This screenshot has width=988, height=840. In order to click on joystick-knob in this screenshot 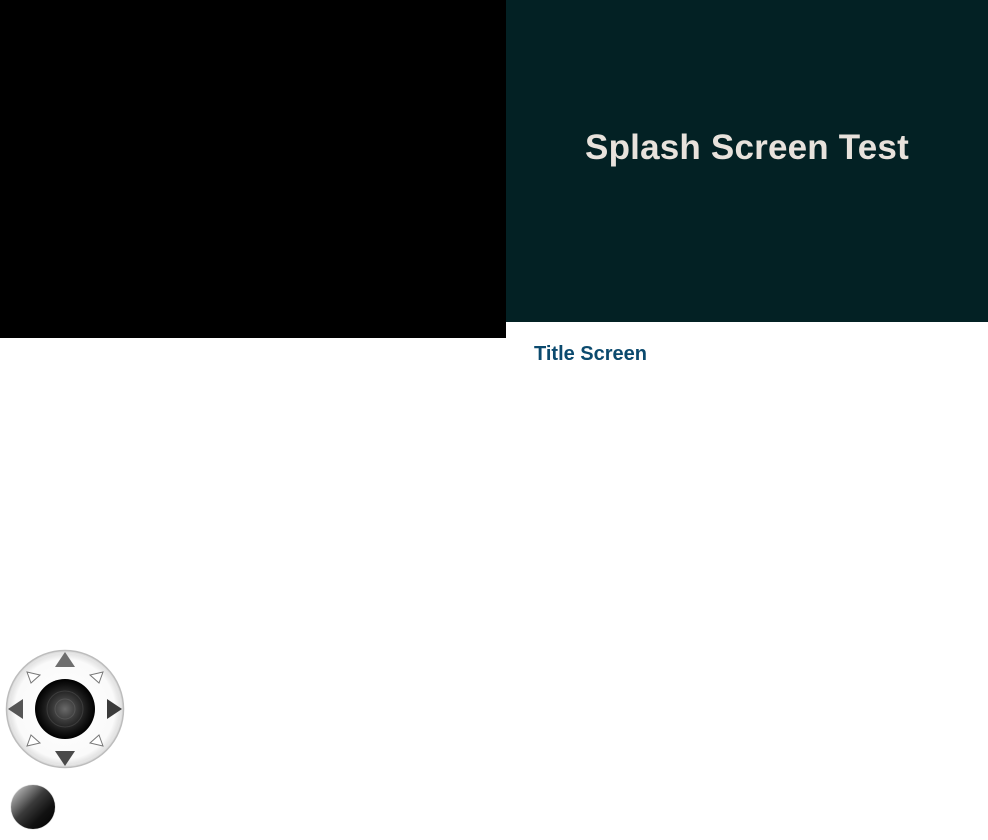, I will do `click(65, 709)`.